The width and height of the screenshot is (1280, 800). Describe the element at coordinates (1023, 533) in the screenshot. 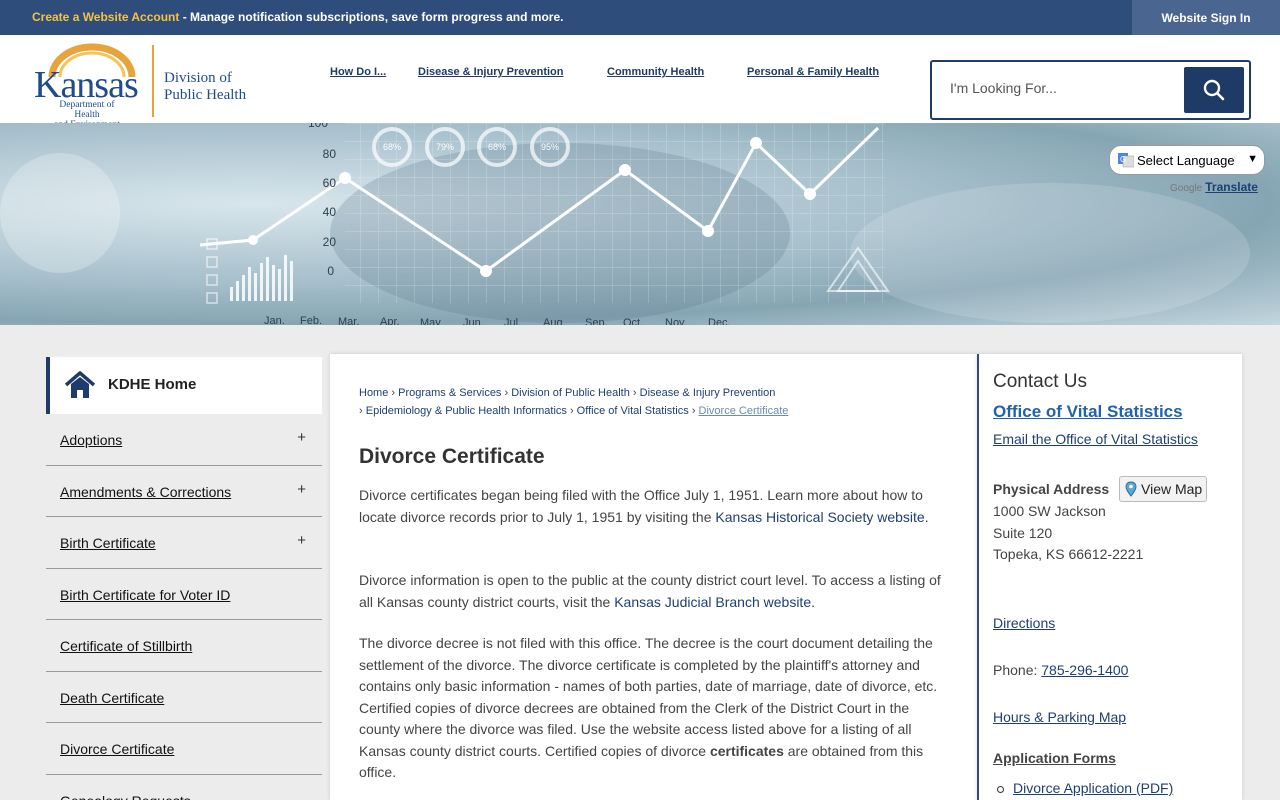

I see `address-line-2: Suite 120` at that location.